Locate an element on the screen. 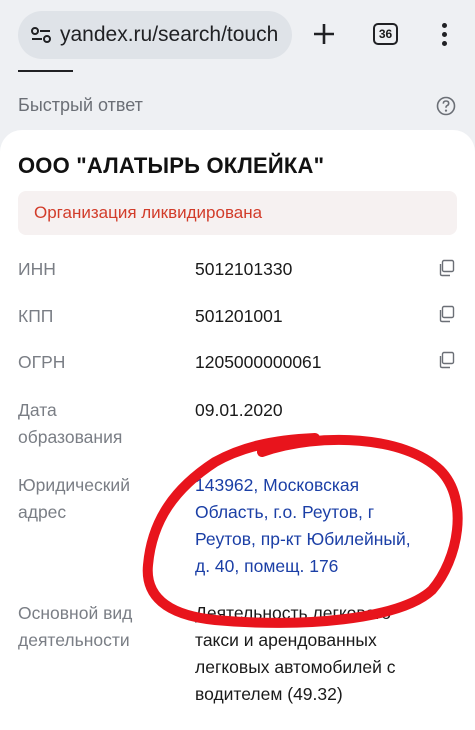 The height and width of the screenshot is (730, 475). quick-answer-title: Быстрый ответ is located at coordinates (80, 105).